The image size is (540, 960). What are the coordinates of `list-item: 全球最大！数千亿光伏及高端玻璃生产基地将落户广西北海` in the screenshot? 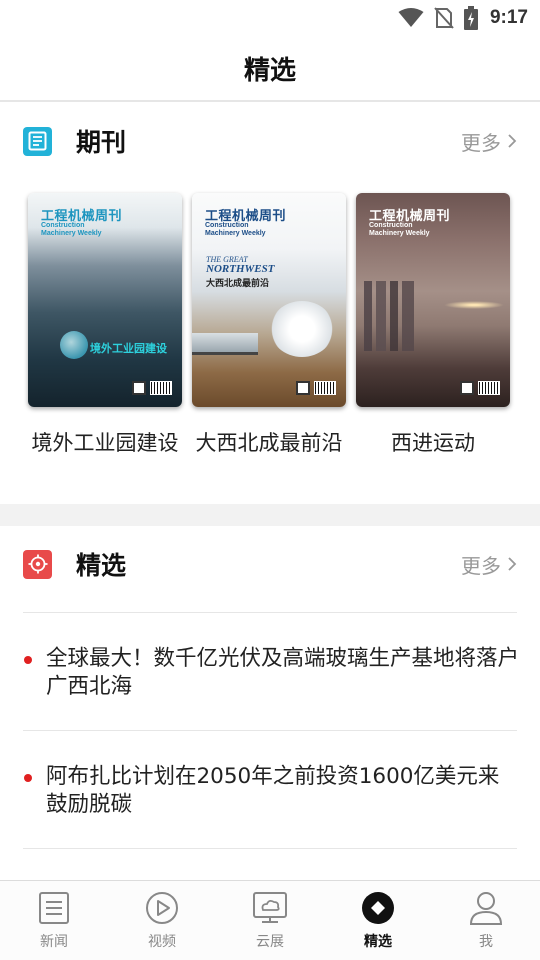 It's located at (271, 671).